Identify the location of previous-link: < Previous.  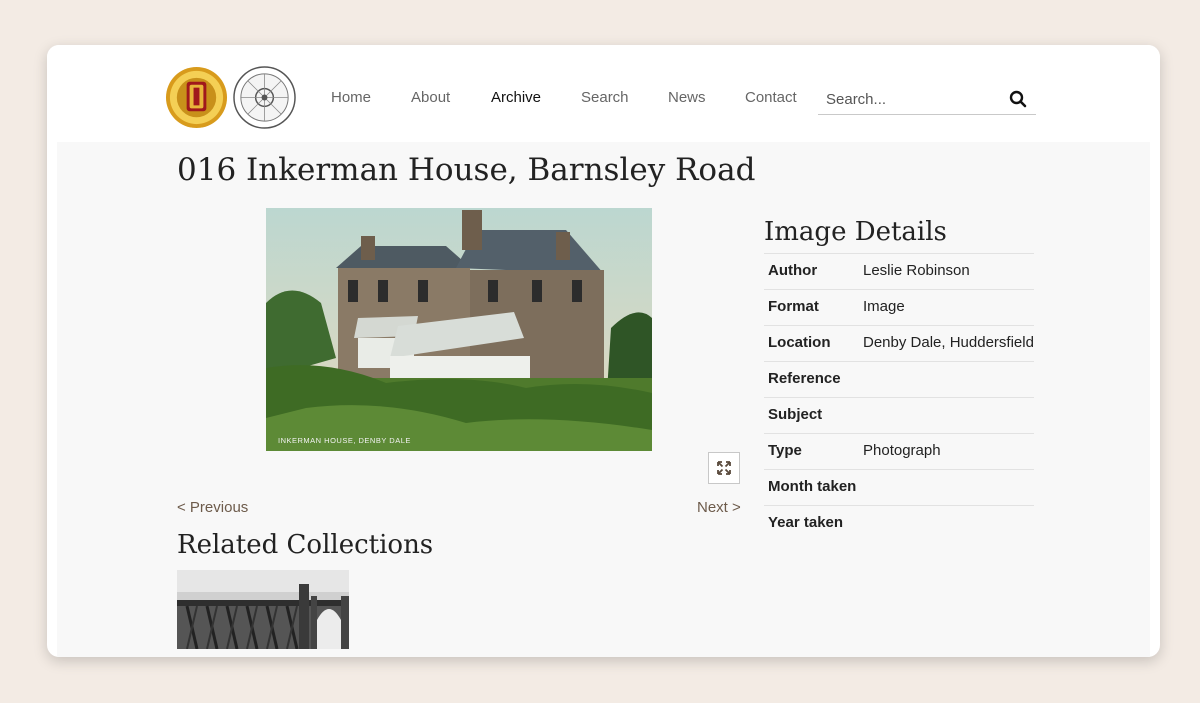
(212, 507).